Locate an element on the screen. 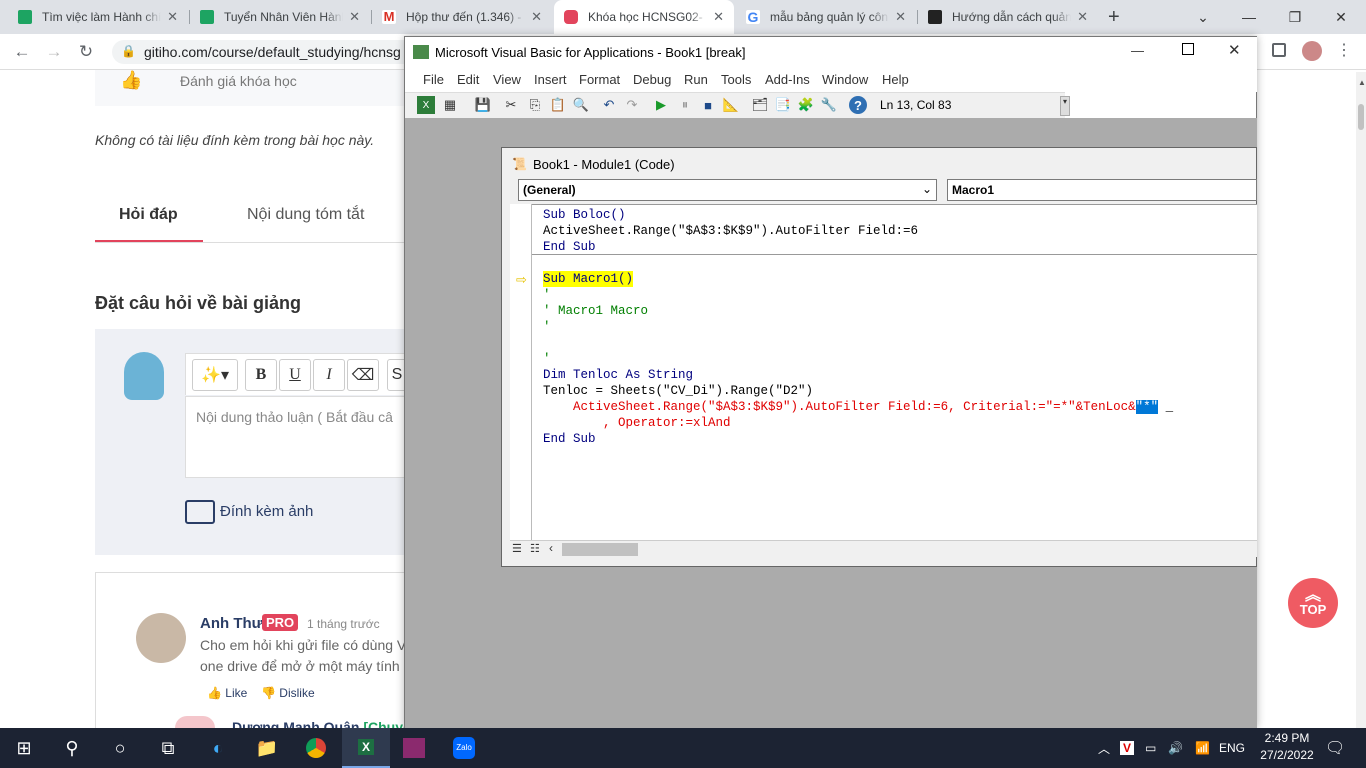 This screenshot has height=768, width=1366. excel-view-icon: X is located at coordinates (426, 105).